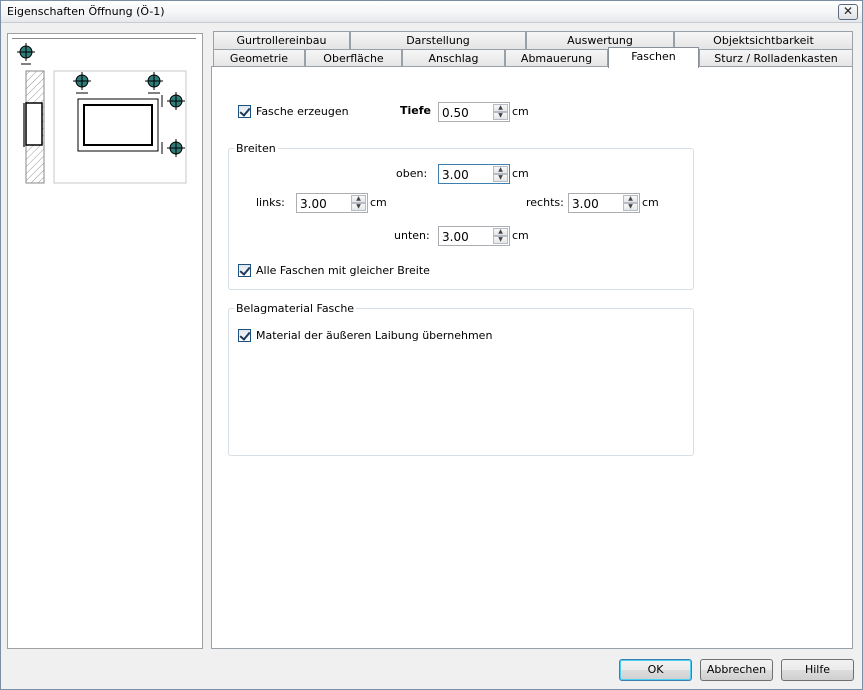  Describe the element at coordinates (26, 54) in the screenshot. I see `reference-point-icon` at that location.